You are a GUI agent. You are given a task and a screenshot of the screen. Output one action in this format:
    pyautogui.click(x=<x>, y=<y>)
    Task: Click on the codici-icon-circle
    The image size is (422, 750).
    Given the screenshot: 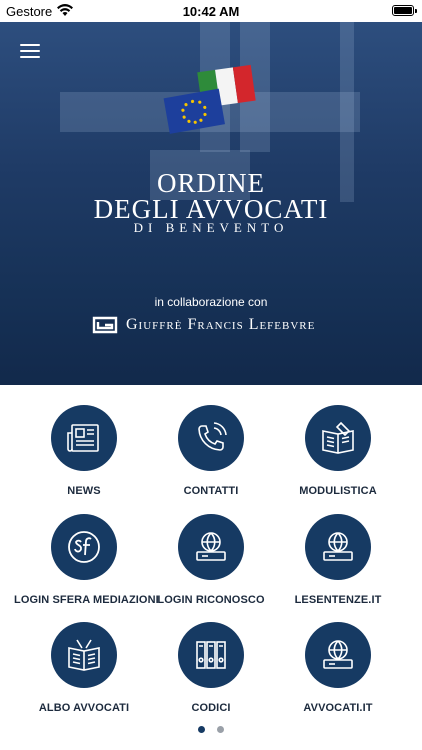 What is the action you would take?
    pyautogui.click(x=211, y=655)
    